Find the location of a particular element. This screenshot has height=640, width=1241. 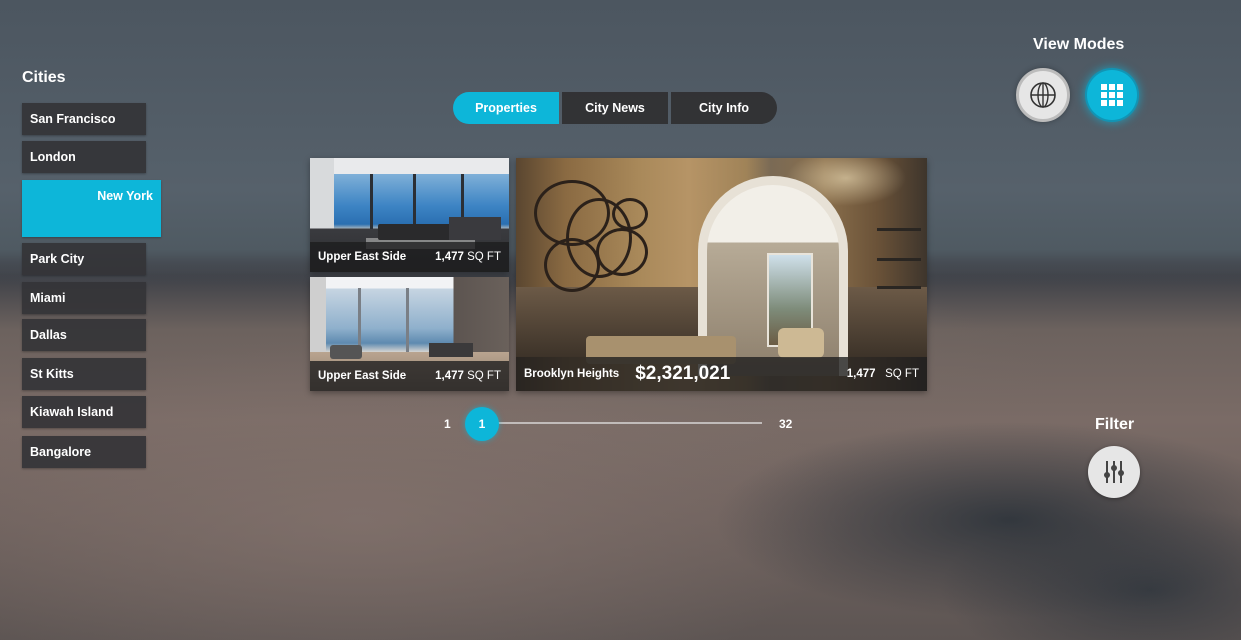

pager-end-label: 32 is located at coordinates (786, 424).